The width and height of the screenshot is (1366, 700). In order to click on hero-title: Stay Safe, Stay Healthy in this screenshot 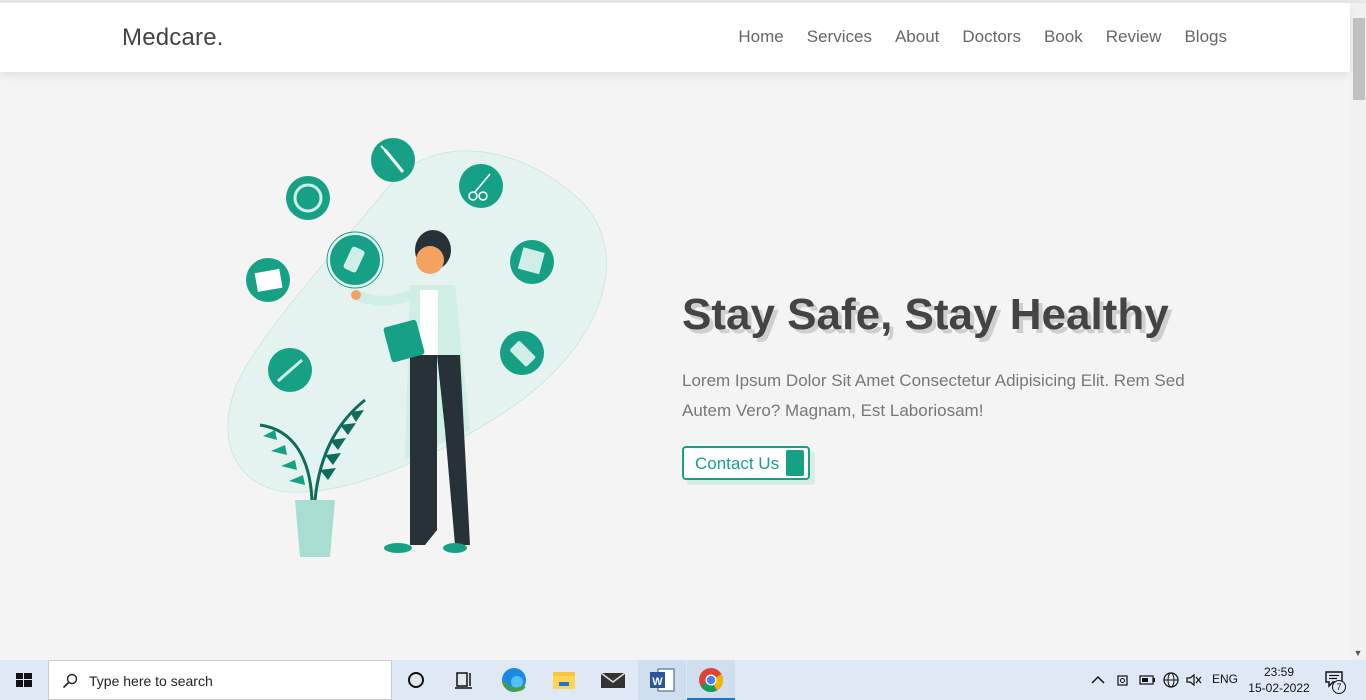, I will do `click(925, 314)`.